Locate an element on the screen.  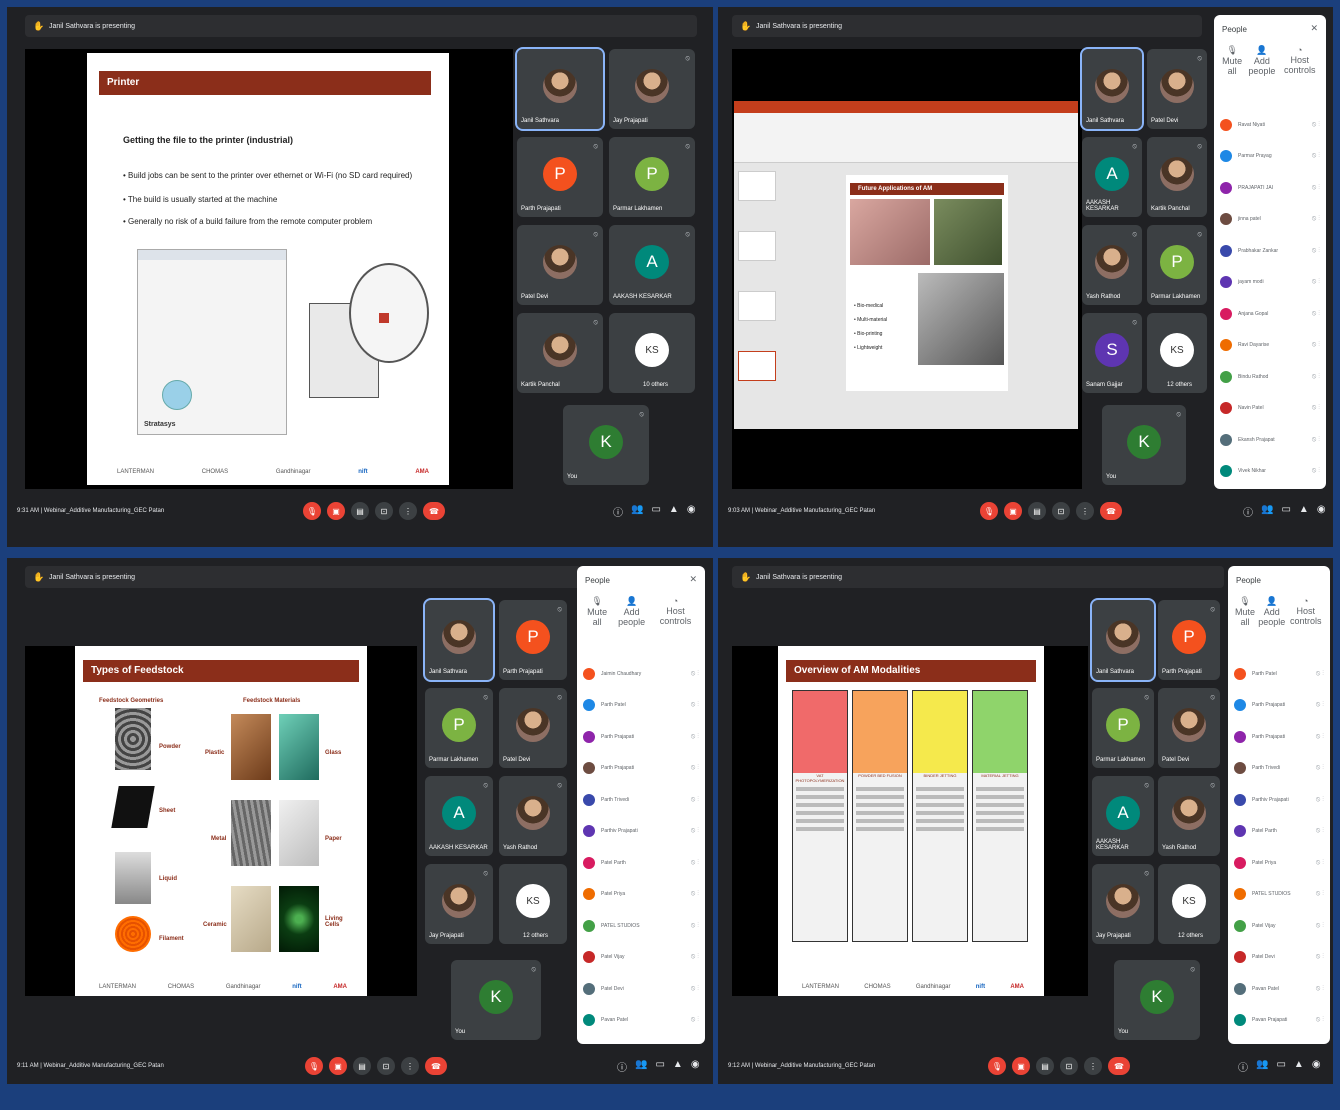
person-row: Jaimin Chaudhary ⦸ ⋮ is located at coordinates (641, 674).